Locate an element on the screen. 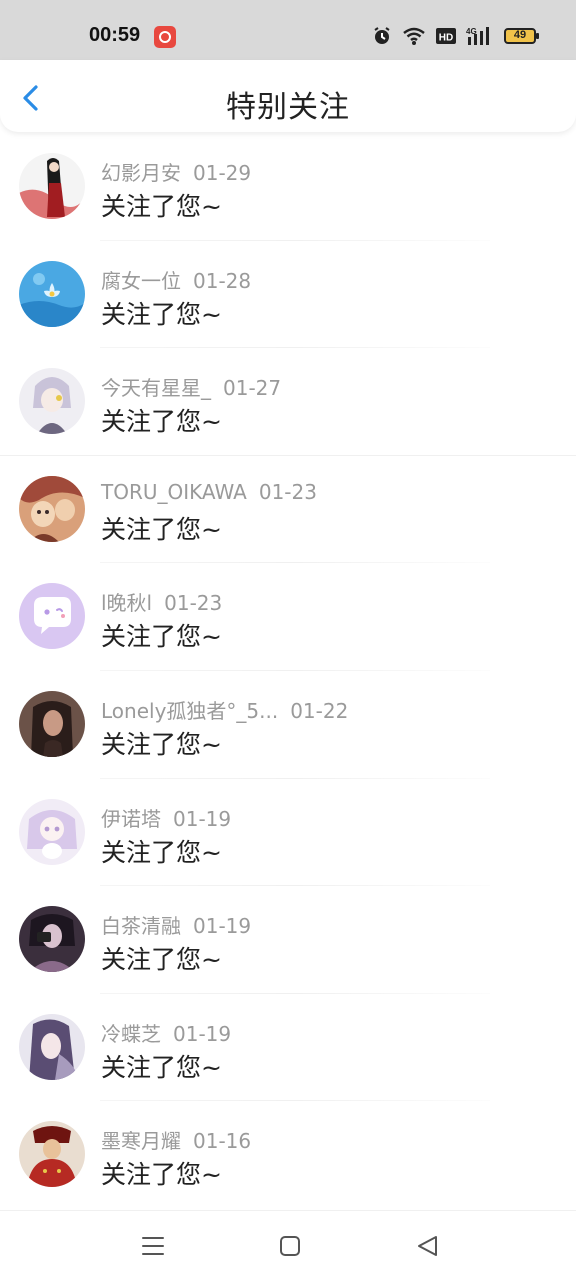  item-meta: 伊诺塔 01-19 is located at coordinates (166, 817).